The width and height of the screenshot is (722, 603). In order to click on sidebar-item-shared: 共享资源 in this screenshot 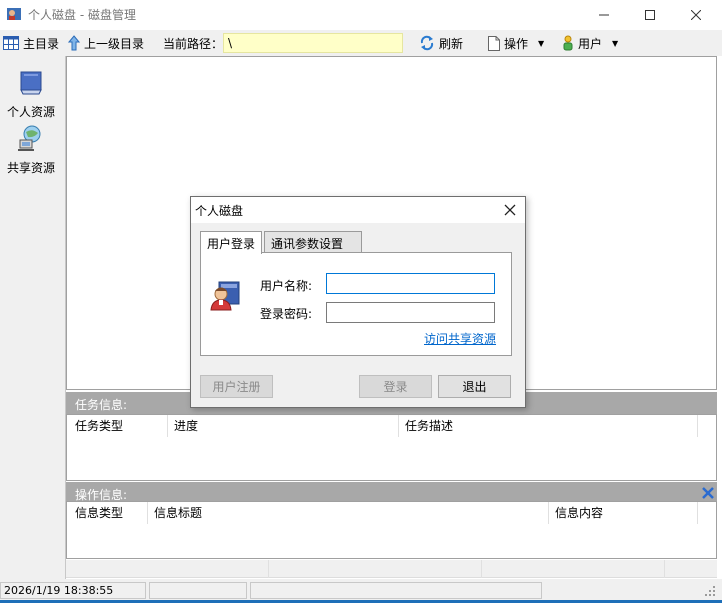, I will do `click(31, 149)`.